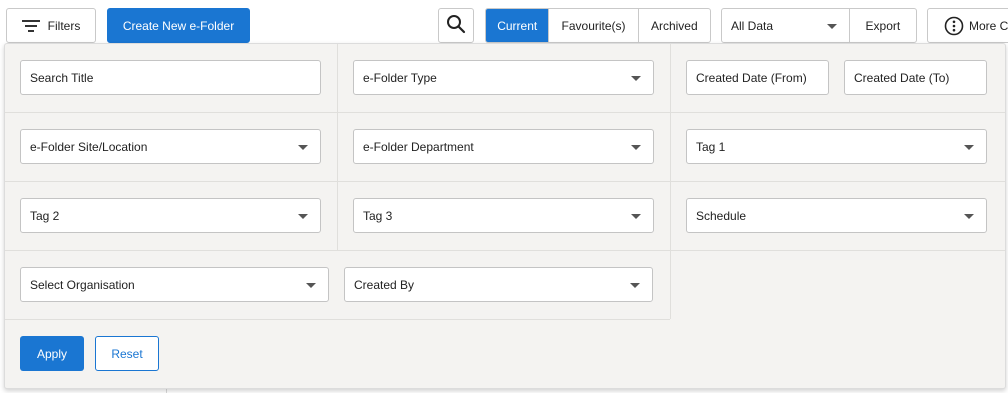 The height and width of the screenshot is (393, 1008). What do you see at coordinates (836, 146) in the screenshot?
I see `tag1-select: Tag 1` at bounding box center [836, 146].